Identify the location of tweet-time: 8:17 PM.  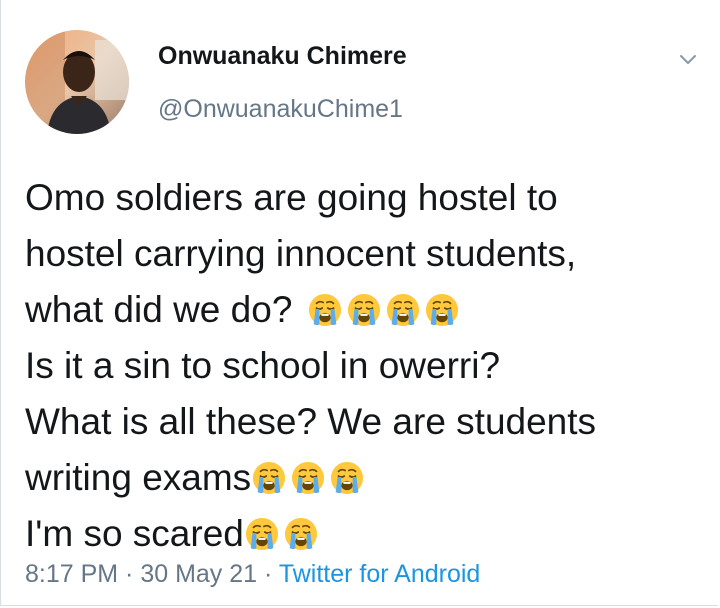
(71, 574).